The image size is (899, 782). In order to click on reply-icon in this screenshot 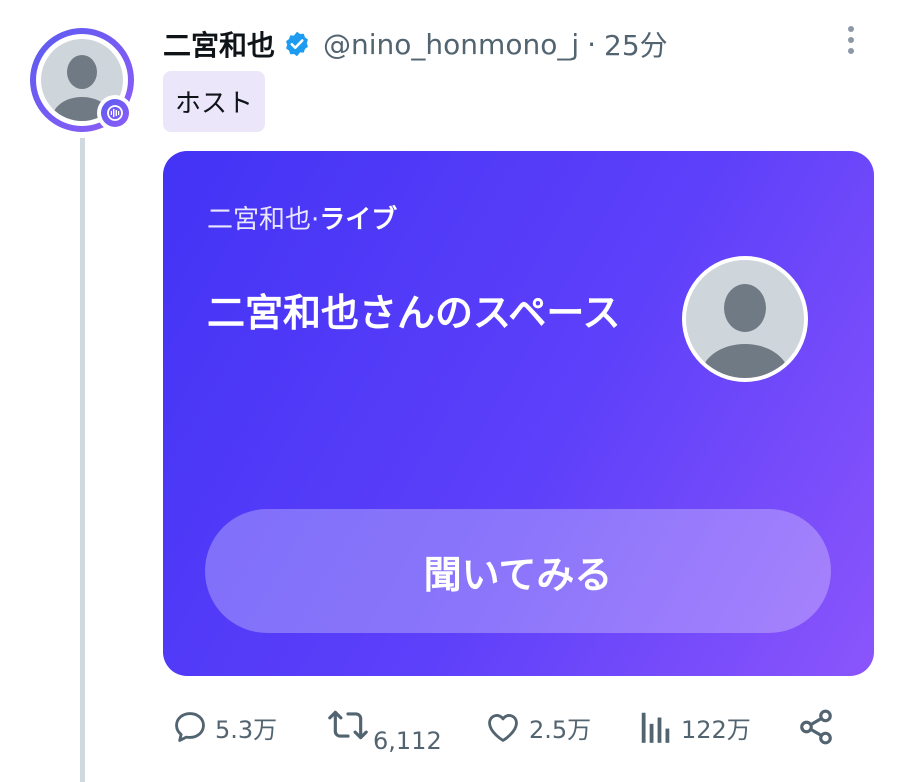, I will do `click(190, 727)`.